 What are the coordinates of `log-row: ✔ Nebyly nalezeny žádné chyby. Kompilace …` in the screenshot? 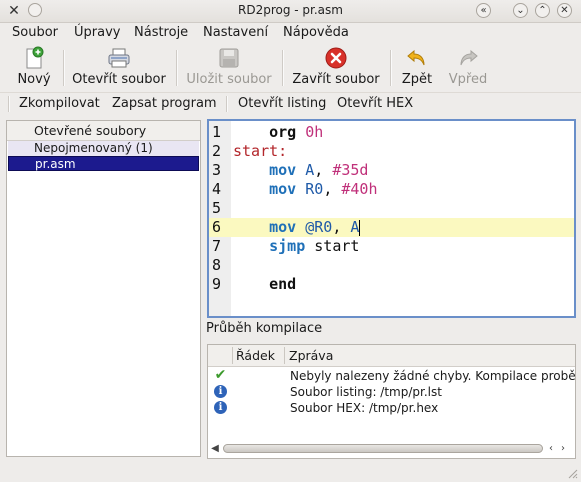 It's located at (391, 376).